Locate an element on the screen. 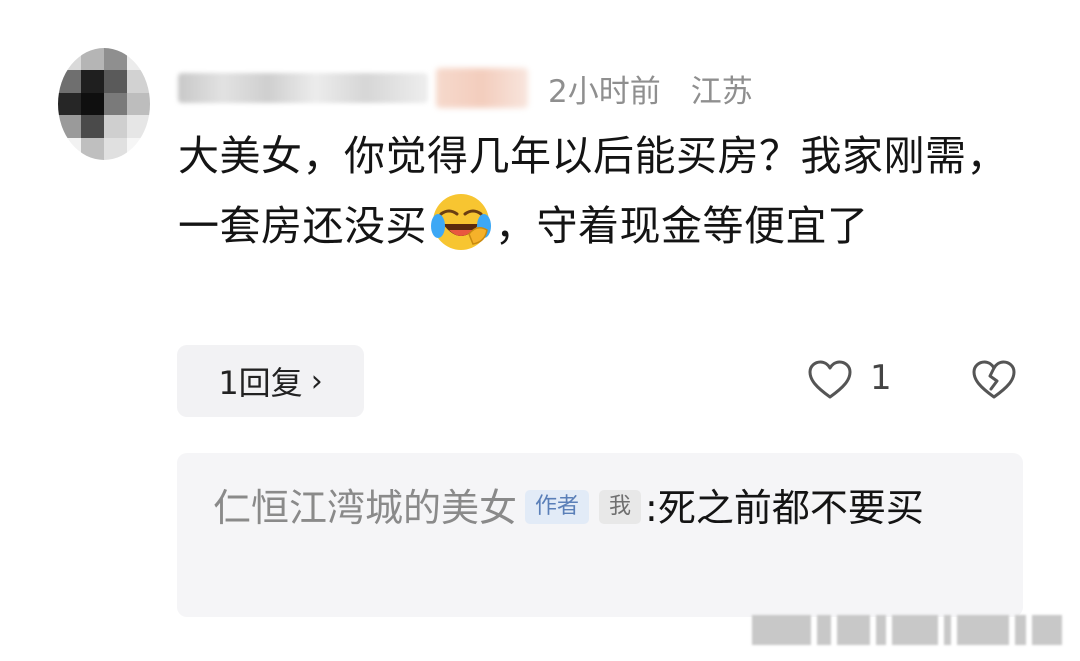  watermark is located at coordinates (907, 630).